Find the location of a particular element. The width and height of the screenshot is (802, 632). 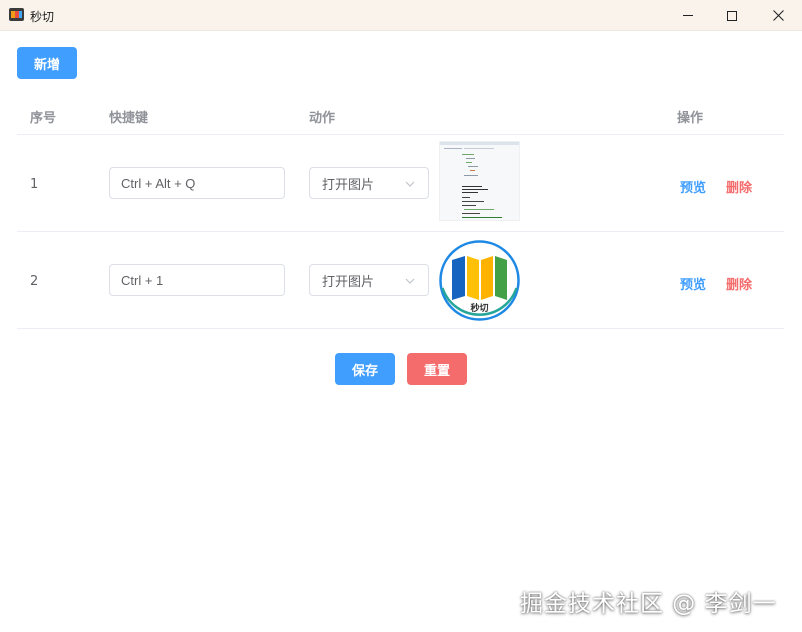

minimize-icon is located at coordinates (688, 15).